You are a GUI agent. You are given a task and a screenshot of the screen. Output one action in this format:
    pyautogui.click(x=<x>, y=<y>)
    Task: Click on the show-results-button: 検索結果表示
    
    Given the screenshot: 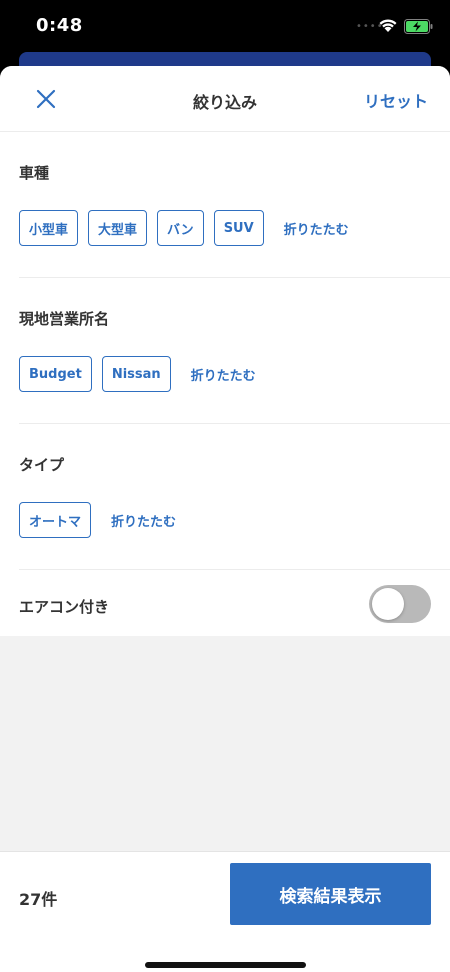 What is the action you would take?
    pyautogui.click(x=330, y=894)
    